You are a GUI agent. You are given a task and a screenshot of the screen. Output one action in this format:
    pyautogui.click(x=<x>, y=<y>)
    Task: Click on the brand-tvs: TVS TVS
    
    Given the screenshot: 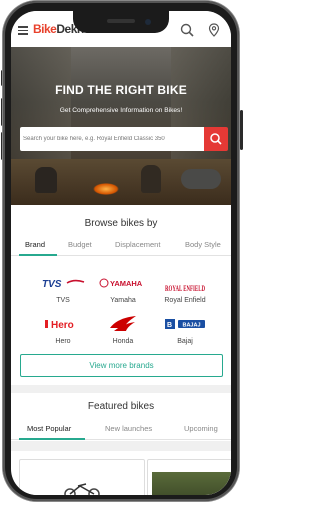 What is the action you would take?
    pyautogui.click(x=63, y=293)
    